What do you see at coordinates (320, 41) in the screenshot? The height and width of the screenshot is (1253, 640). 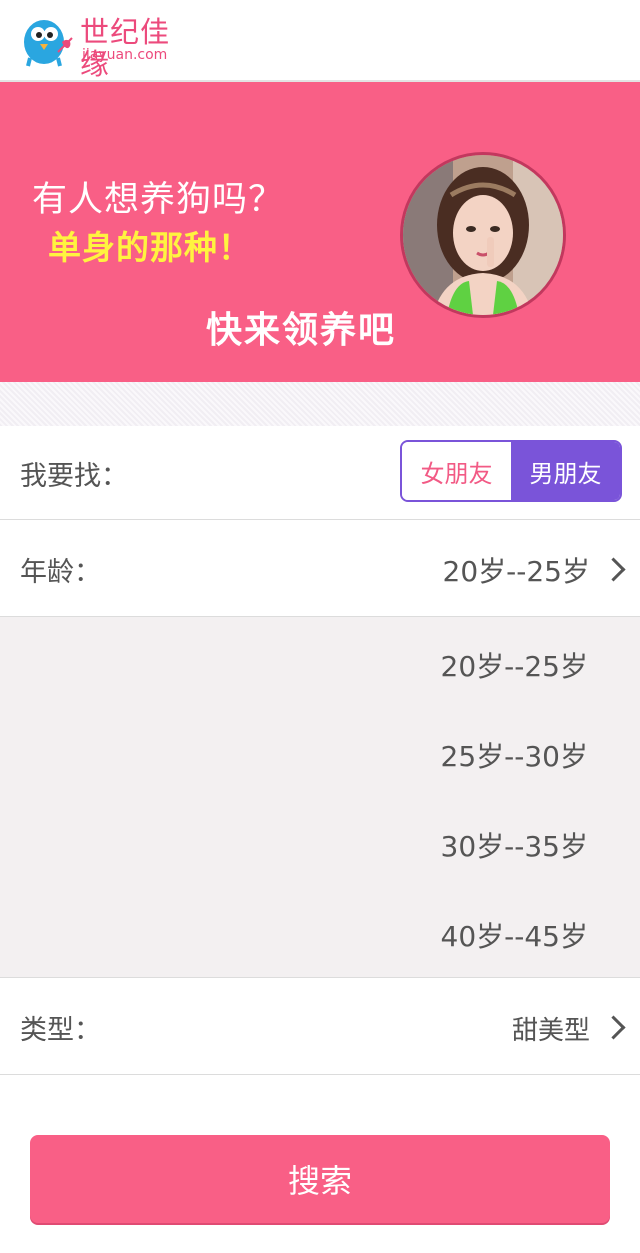 I see `header: 世纪佳缘 jiayuan.com` at bounding box center [320, 41].